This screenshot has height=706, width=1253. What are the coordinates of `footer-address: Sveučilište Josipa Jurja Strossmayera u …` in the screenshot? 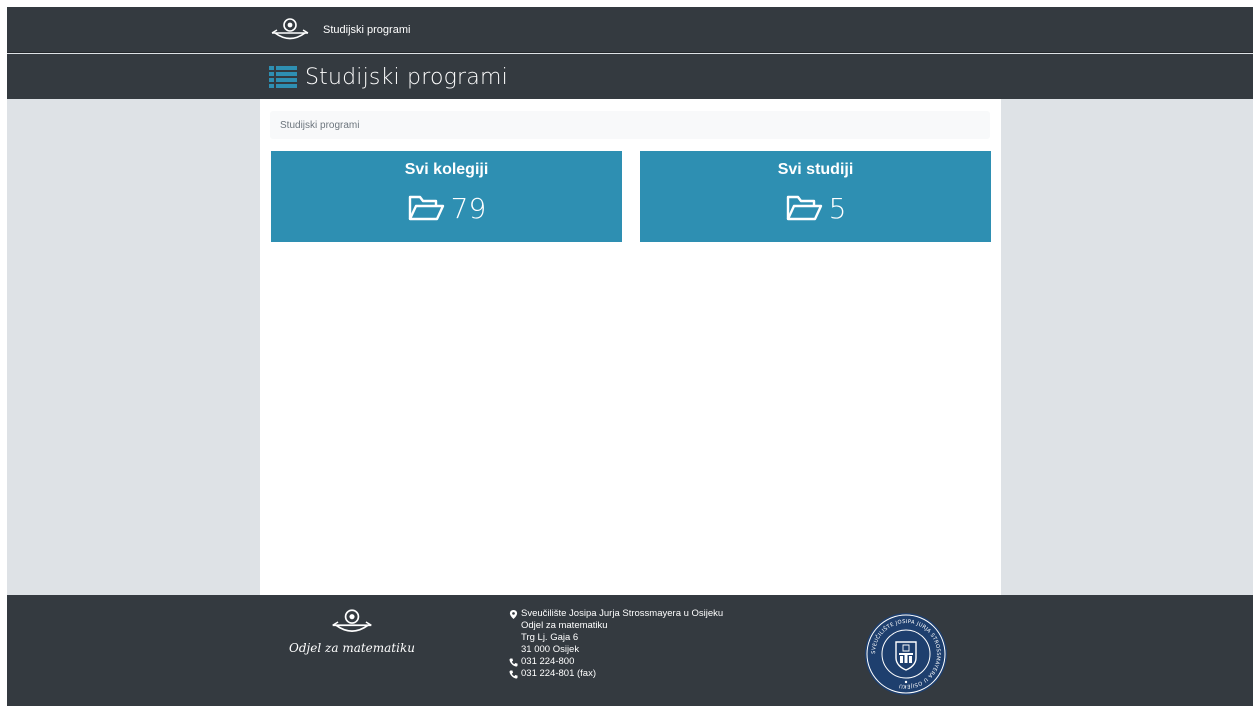 It's located at (616, 644).